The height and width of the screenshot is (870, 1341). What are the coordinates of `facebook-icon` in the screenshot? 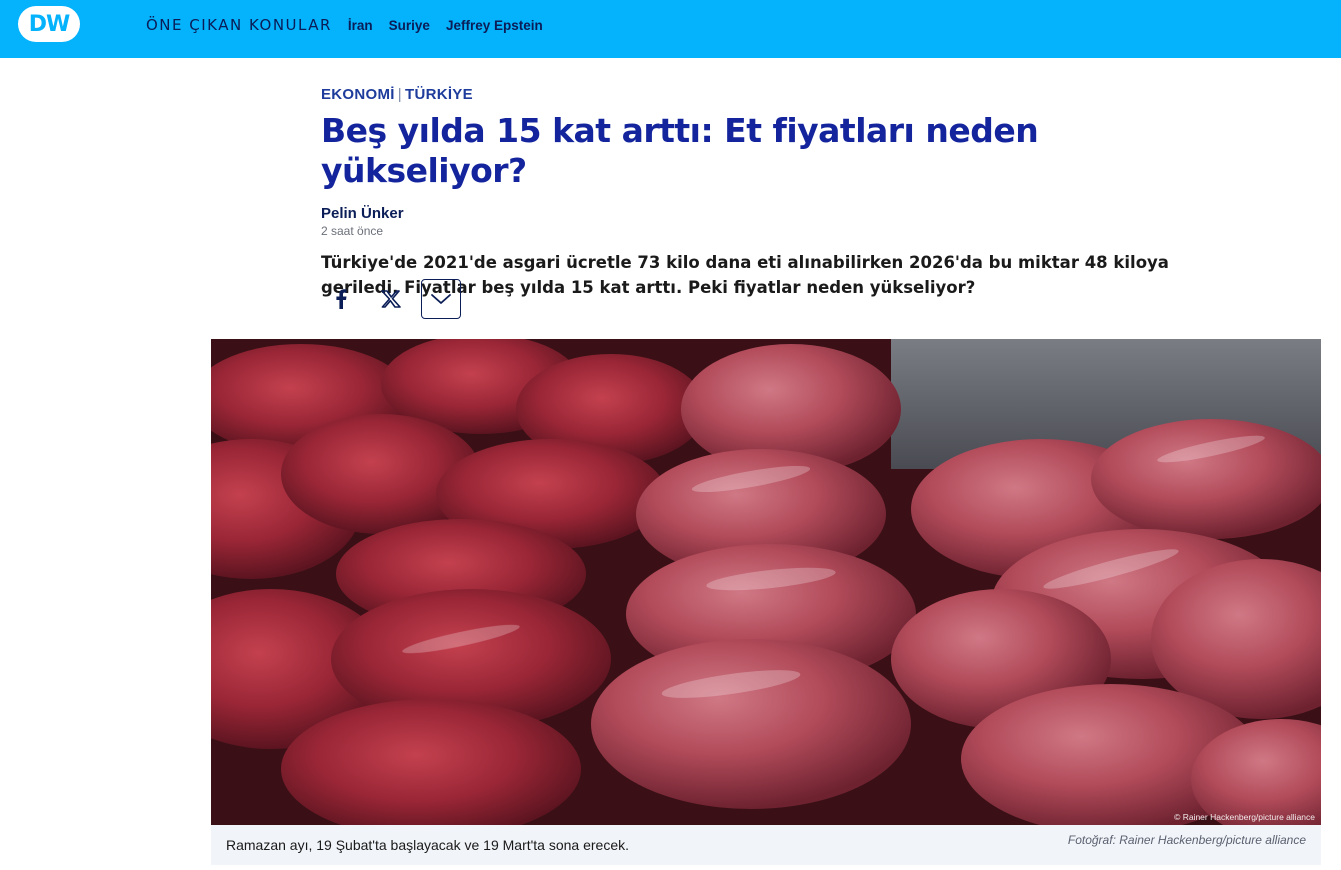 It's located at (341, 299).